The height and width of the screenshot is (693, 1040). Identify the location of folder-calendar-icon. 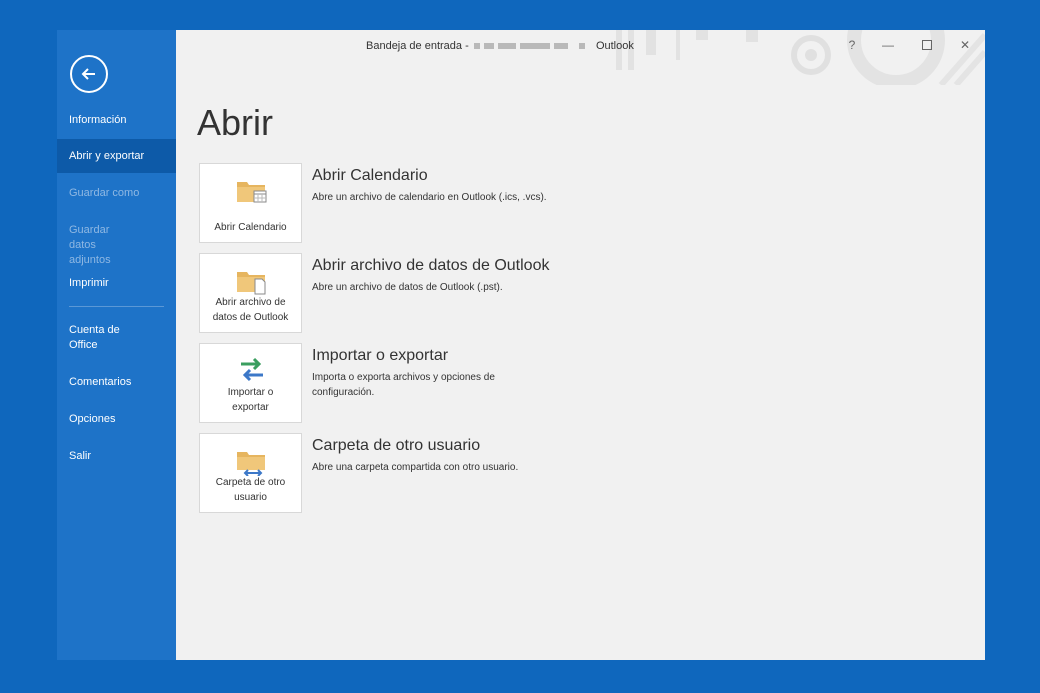
(252, 192).